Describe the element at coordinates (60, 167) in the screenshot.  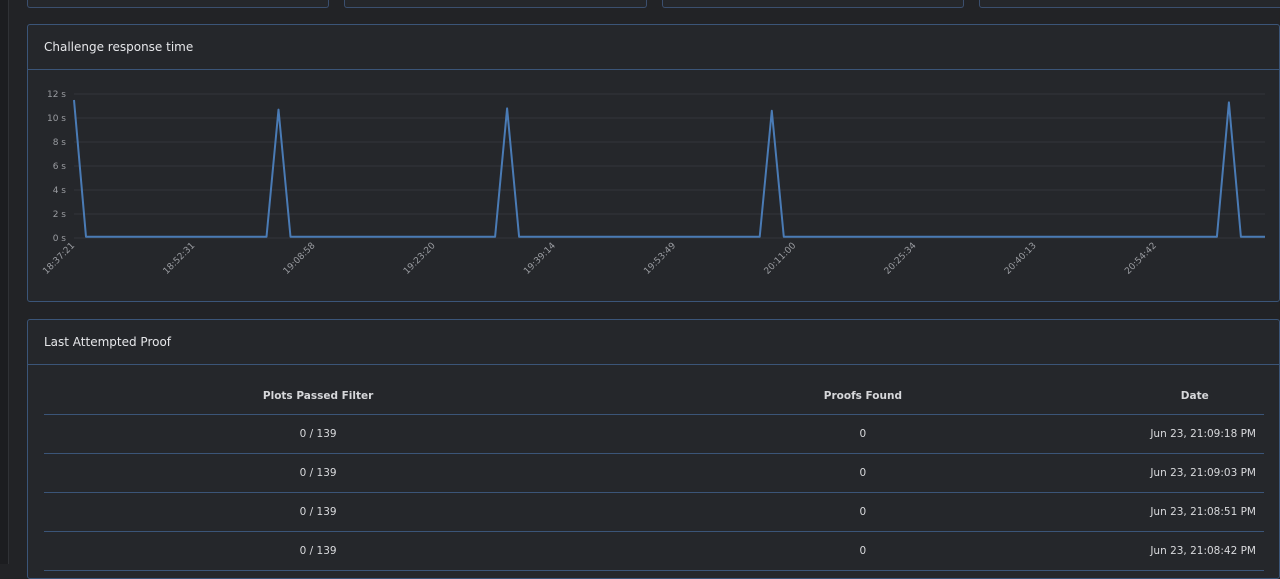
I see `y-tick-label: 6 s` at that location.